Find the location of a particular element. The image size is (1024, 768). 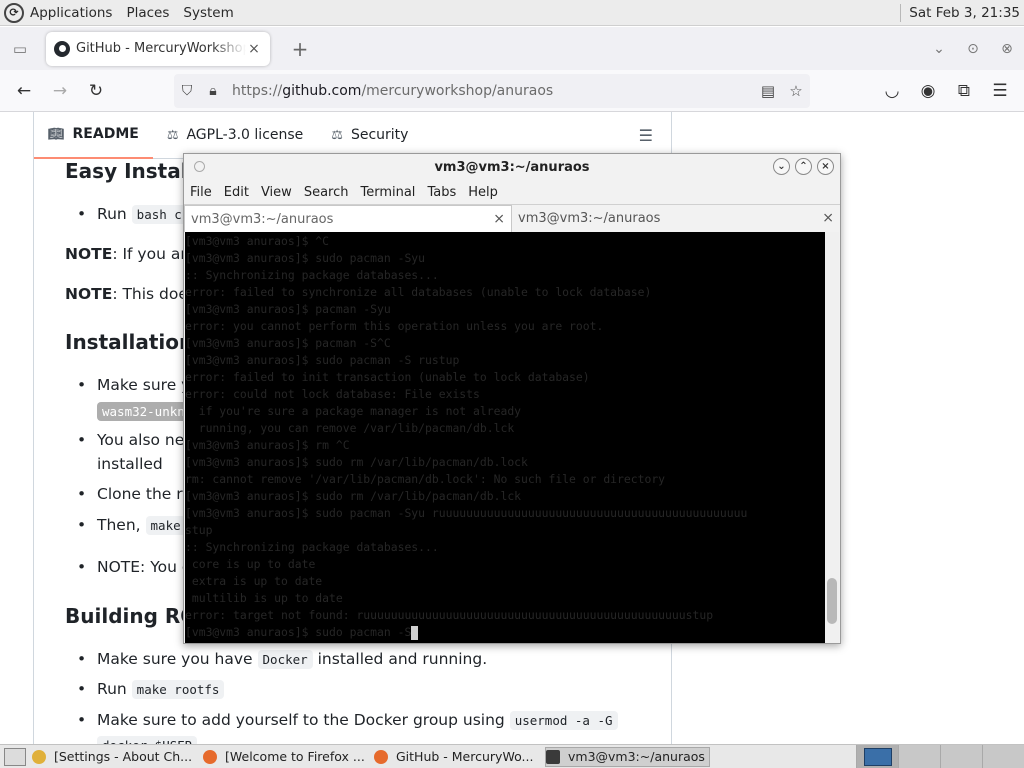

terminal-tab-1: vm3@vm3:~/anuraos ⨯ is located at coordinates (348, 218).